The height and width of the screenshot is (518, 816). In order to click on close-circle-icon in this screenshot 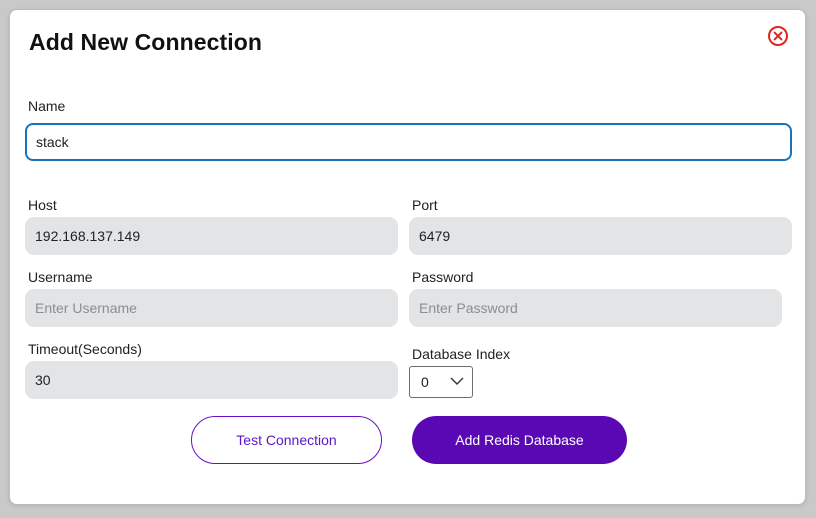, I will do `click(778, 36)`.